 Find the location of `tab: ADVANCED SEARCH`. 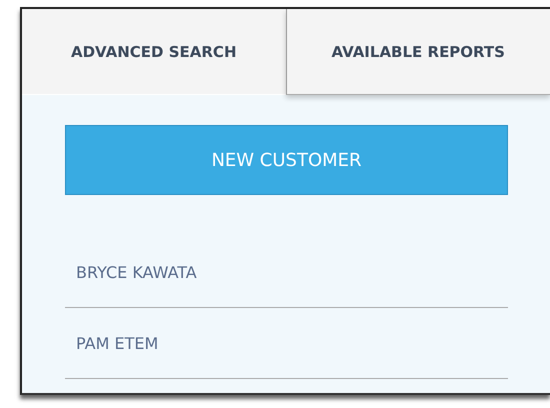

tab: ADVANCED SEARCH is located at coordinates (154, 52).